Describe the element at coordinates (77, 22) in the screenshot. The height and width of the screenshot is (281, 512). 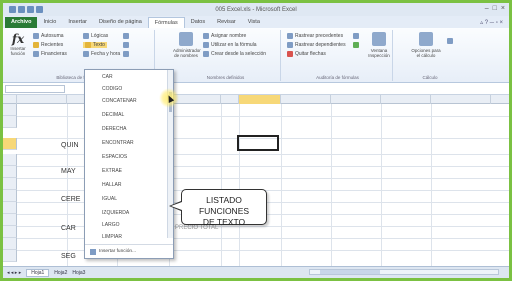
I see `tab-insert: Insertar` at that location.